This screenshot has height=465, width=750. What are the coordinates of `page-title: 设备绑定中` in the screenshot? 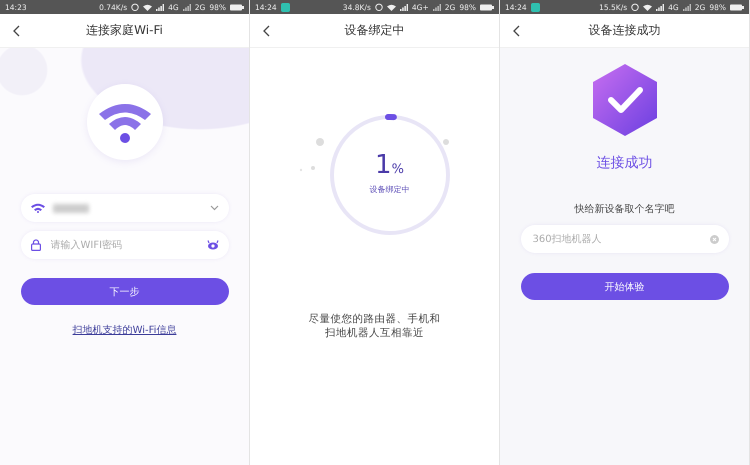 It's located at (374, 30).